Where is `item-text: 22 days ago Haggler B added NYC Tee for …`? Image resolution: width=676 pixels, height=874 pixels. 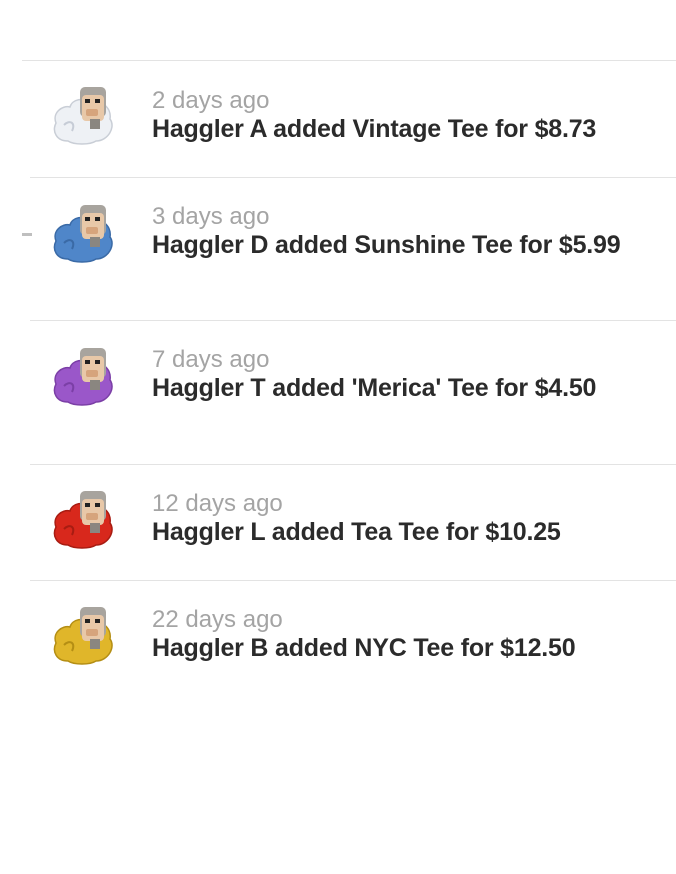 item-text: 22 days ago Haggler B added NYC Tee for … is located at coordinates (404, 634).